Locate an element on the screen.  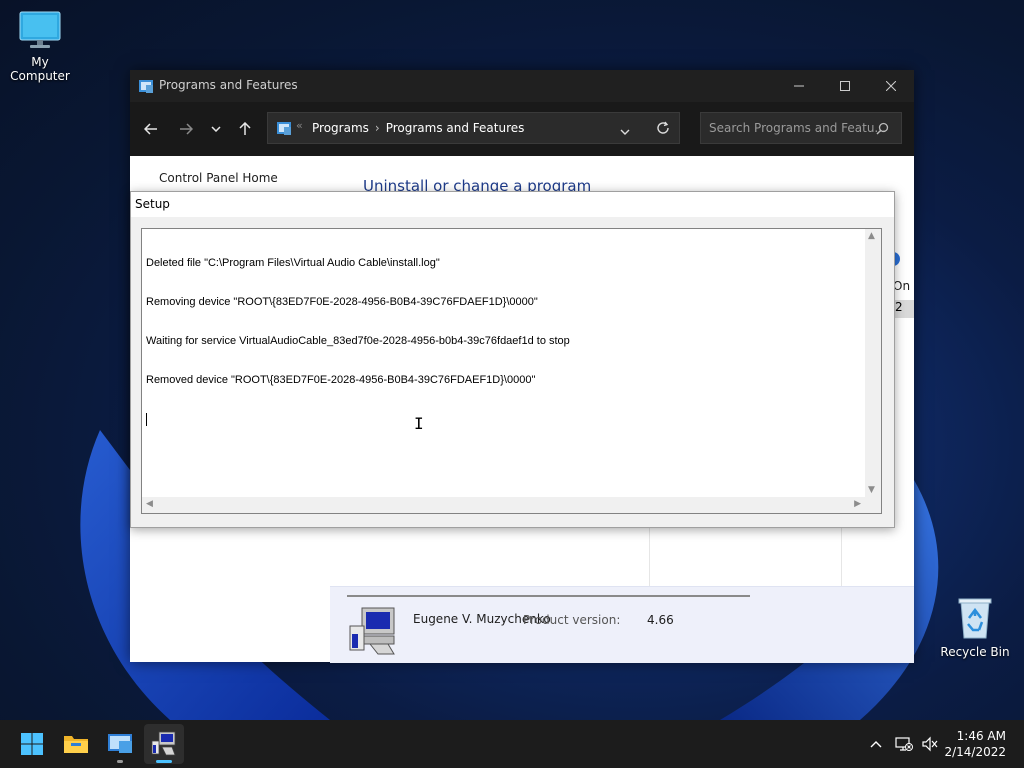
breadcrumb: Programs › Programs and Features is located at coordinates (418, 128).